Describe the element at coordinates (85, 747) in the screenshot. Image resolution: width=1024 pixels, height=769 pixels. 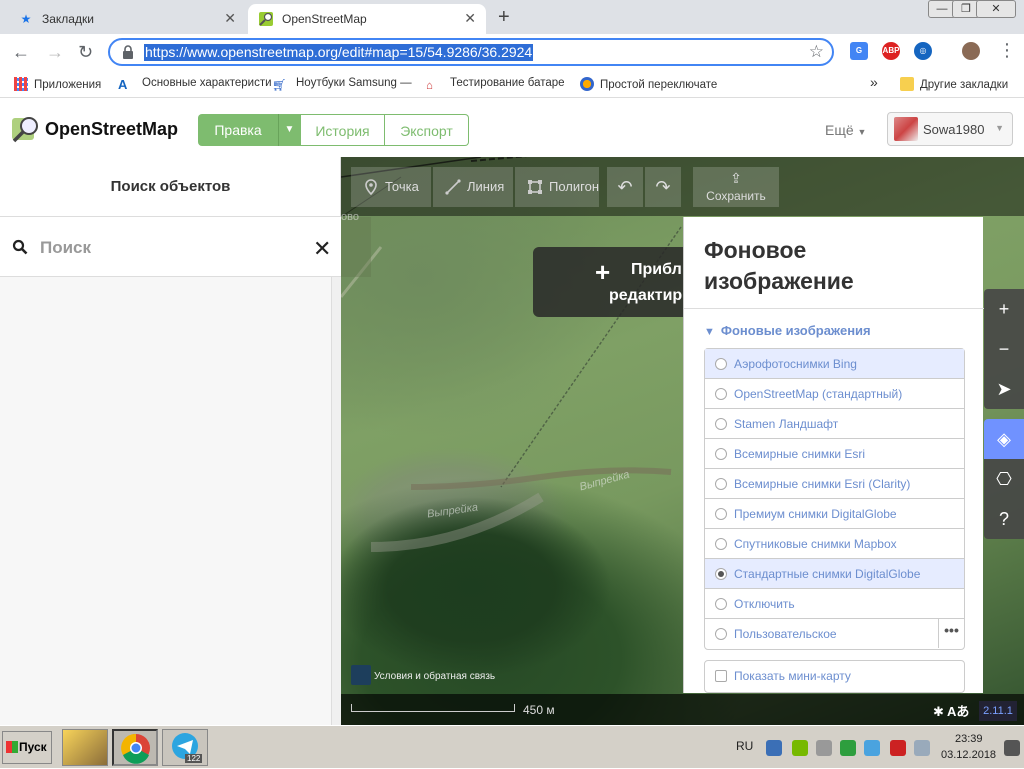
I see `taskbar-app-editor` at that location.